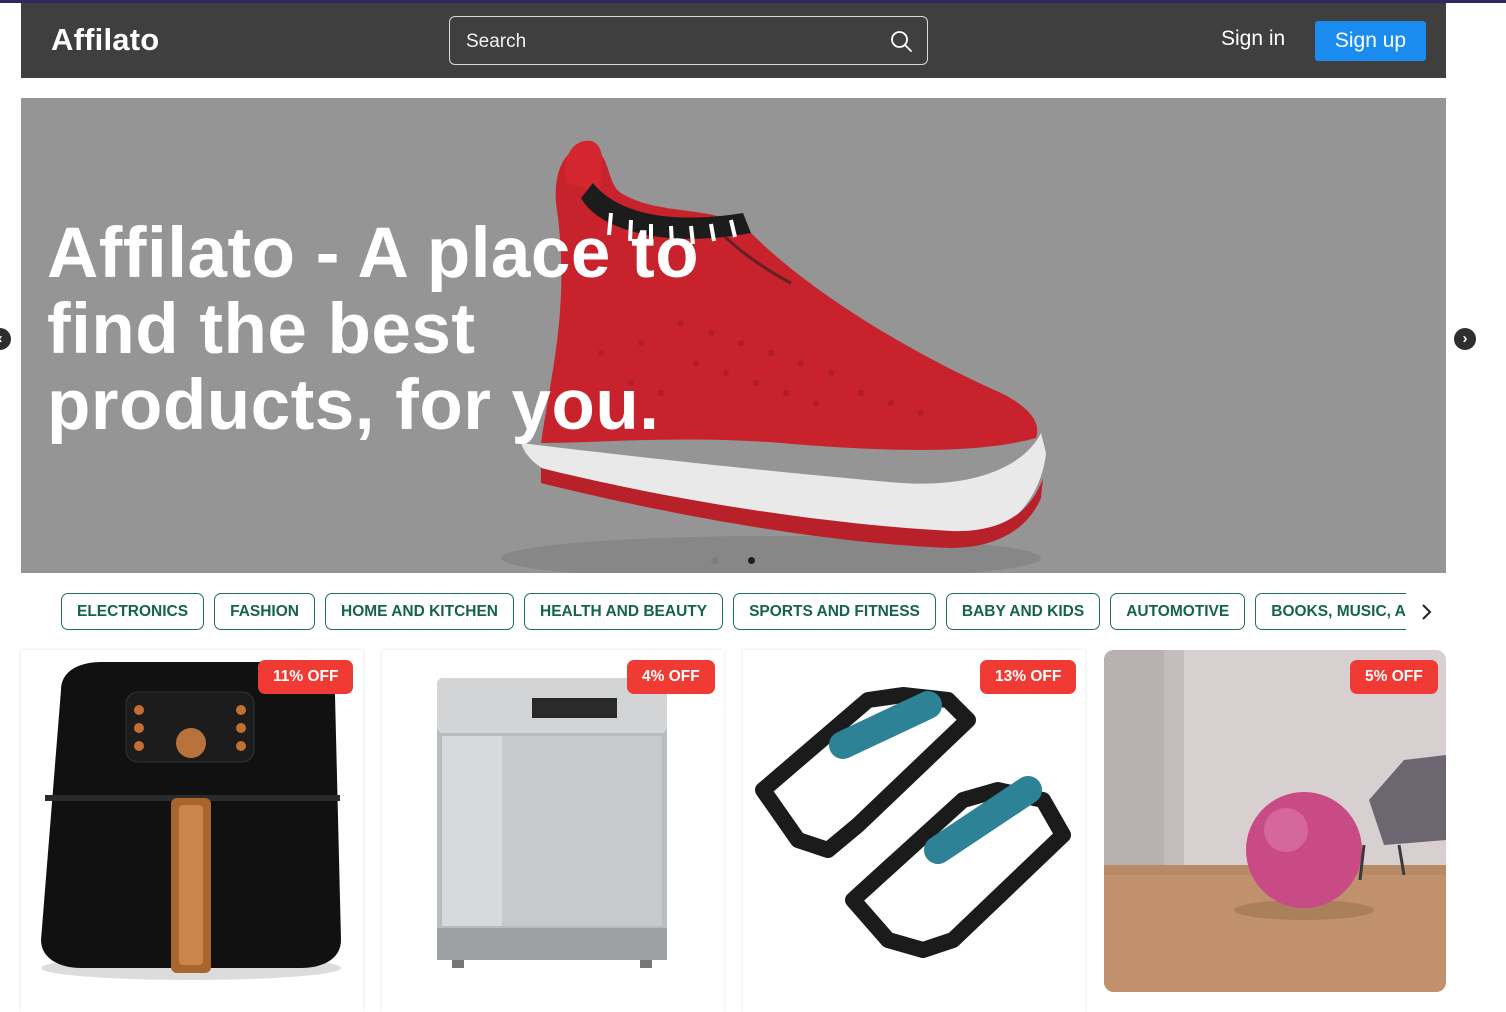  I want to click on air-fryer-image, so click(192, 821).